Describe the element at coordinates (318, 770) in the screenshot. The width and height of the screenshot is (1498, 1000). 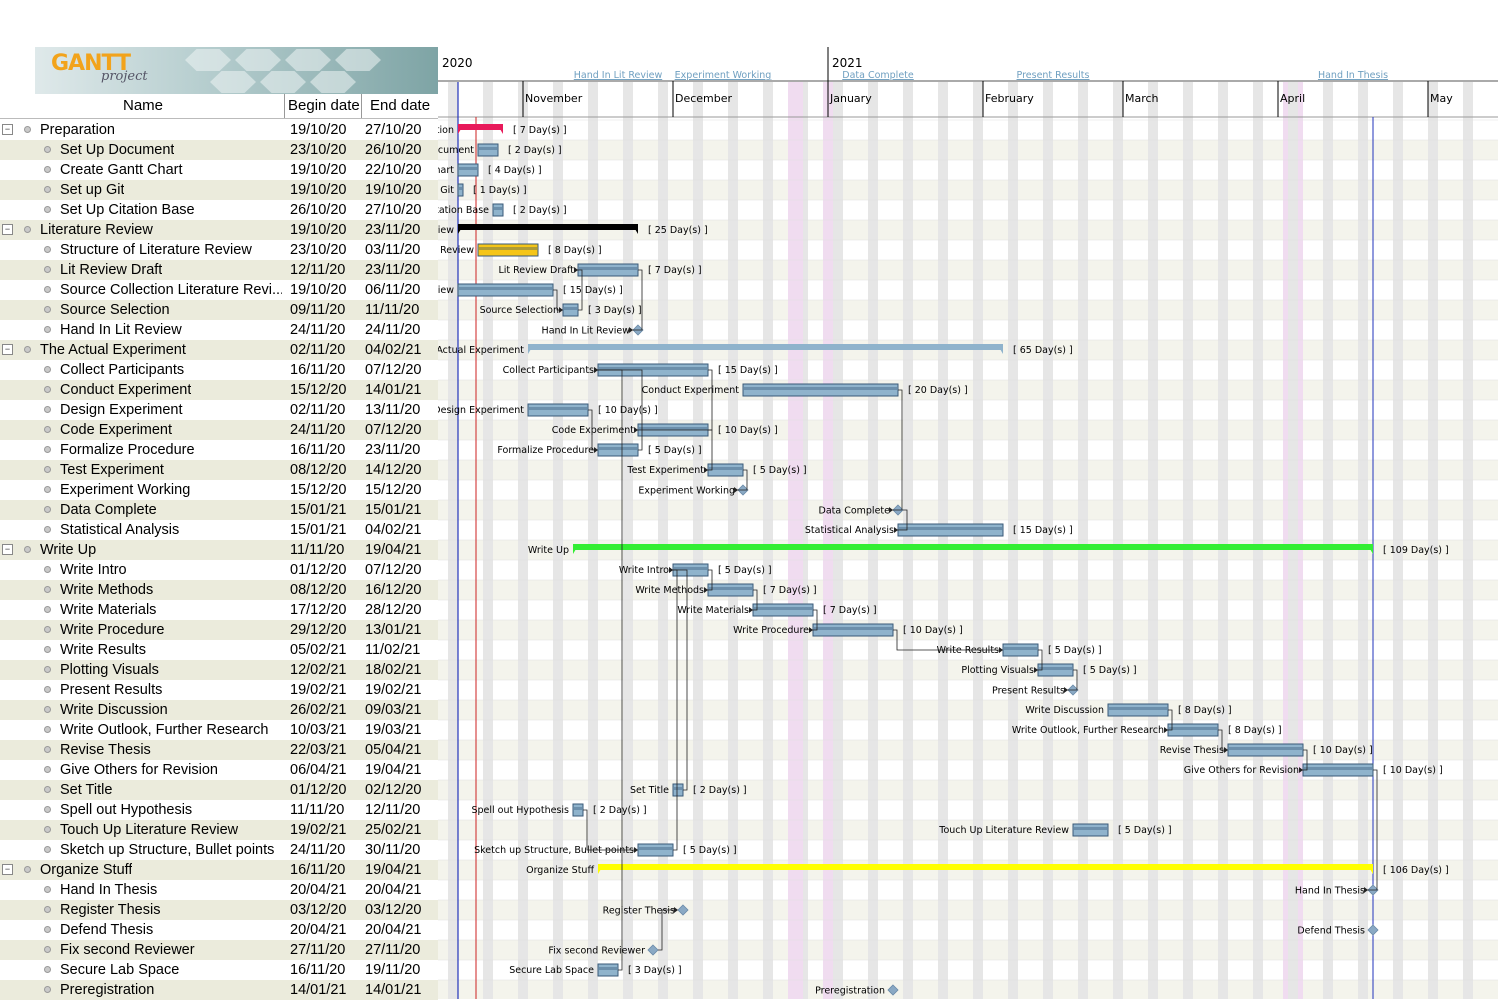
I see `task-begin-date: 06/04/21` at that location.